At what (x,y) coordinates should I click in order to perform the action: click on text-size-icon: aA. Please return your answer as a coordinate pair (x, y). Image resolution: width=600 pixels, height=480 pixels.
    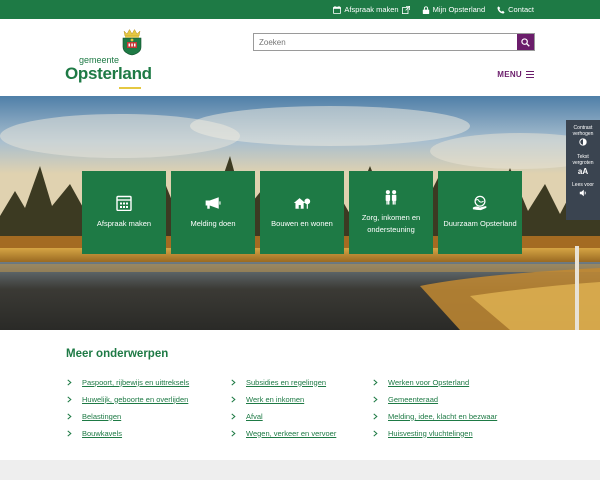
    Looking at the image, I should click on (583, 171).